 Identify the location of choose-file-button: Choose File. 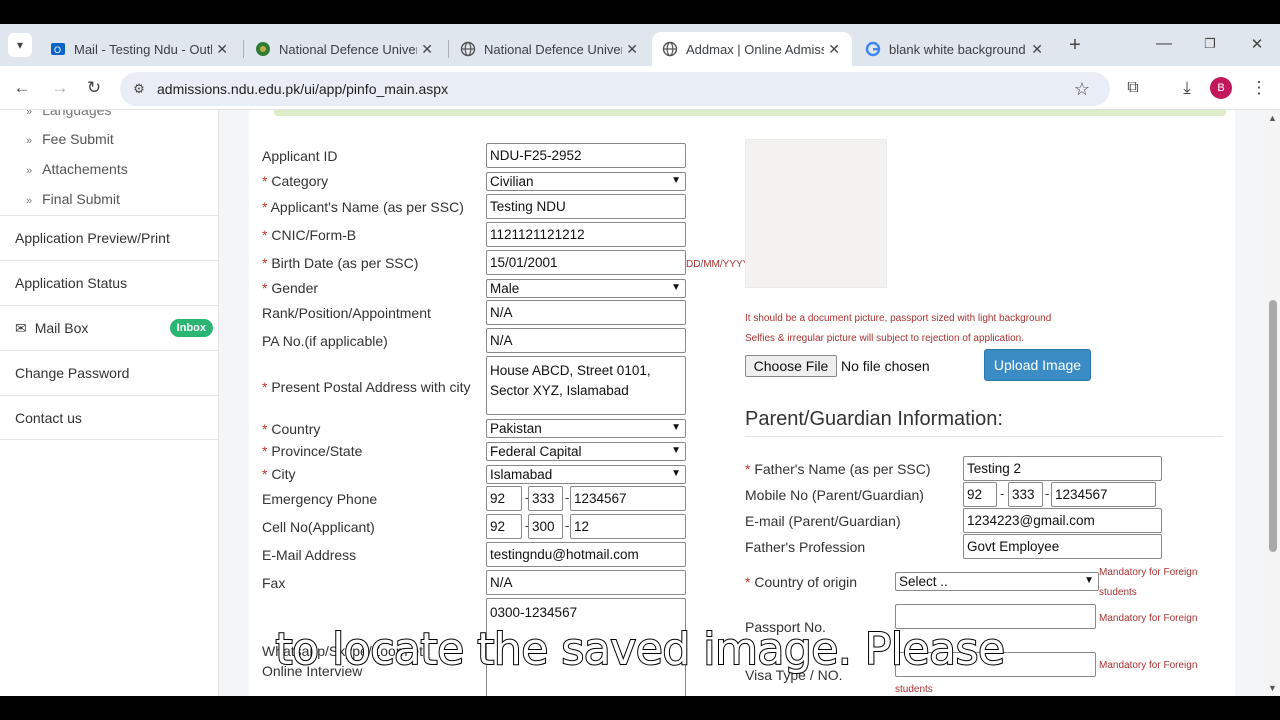
(791, 366).